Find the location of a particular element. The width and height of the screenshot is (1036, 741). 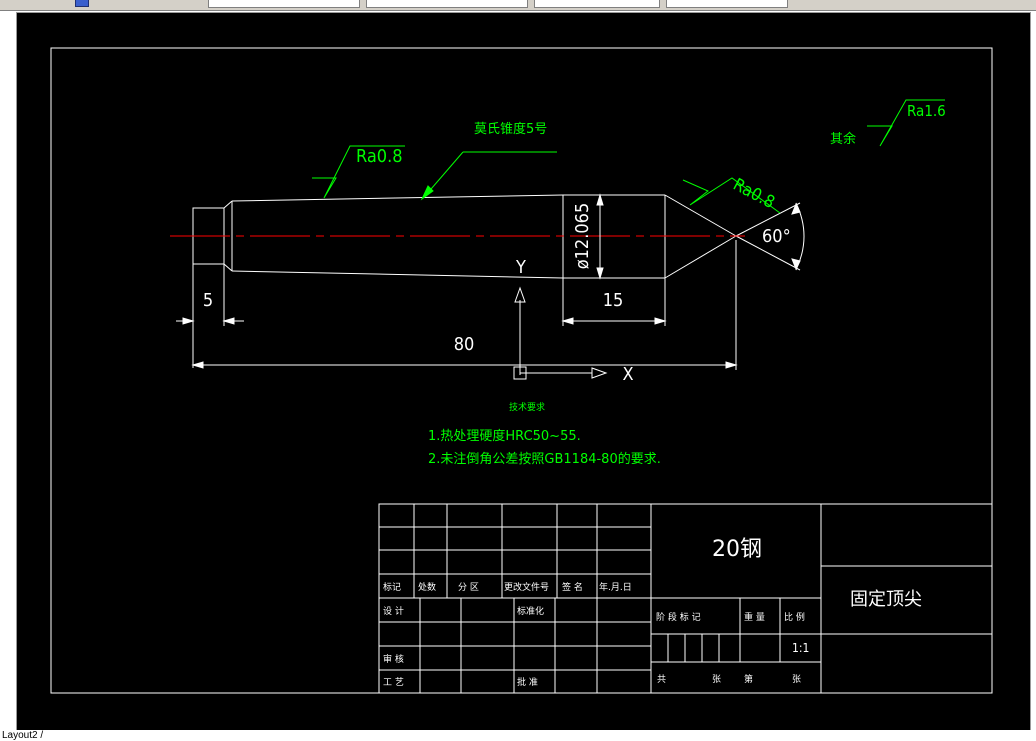

tb-sheet-word: 张 is located at coordinates (796, 679).